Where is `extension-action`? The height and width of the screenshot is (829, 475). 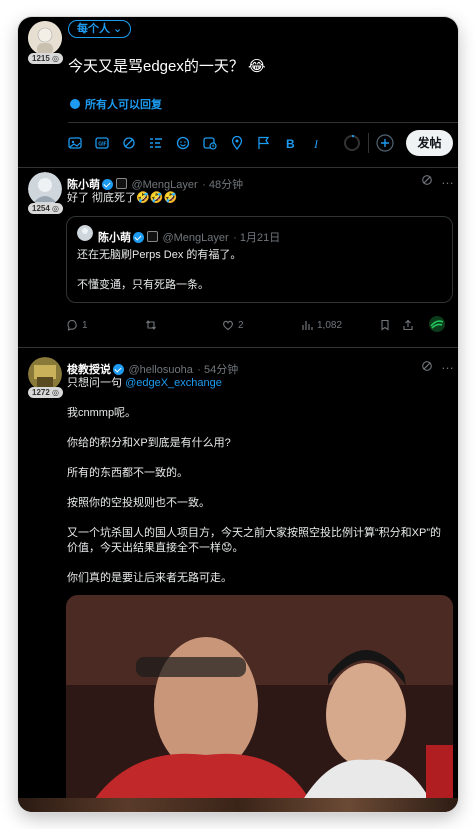 extension-action is located at coordinates (437, 324).